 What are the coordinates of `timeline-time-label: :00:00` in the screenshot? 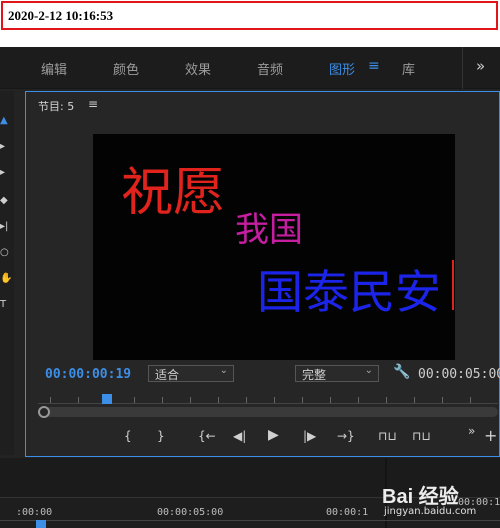 It's located at (34, 512).